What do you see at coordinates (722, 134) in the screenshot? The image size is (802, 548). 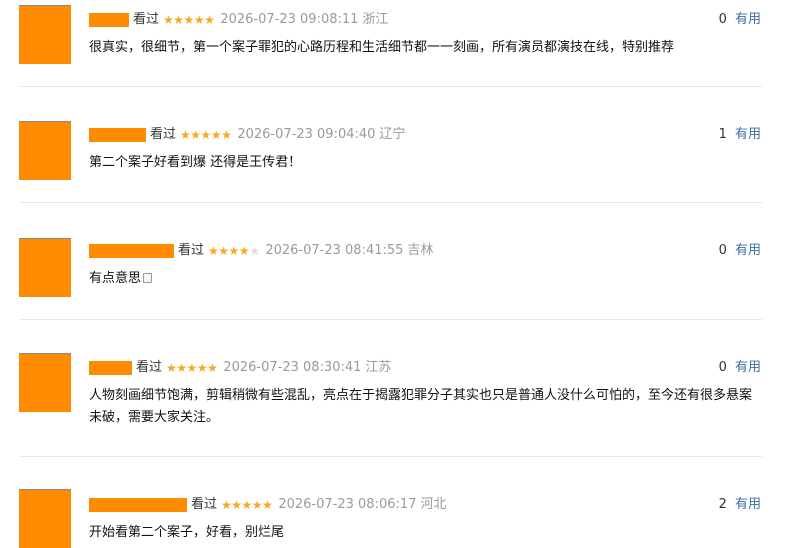 I see `useful-count: 1` at bounding box center [722, 134].